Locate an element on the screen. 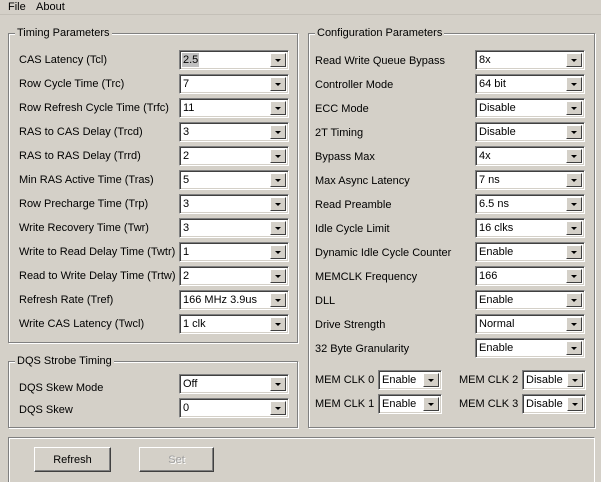 The image size is (601, 482). timing-refresh-rate-tref-dropdown: 166 MHz 3.9us is located at coordinates (234, 300).